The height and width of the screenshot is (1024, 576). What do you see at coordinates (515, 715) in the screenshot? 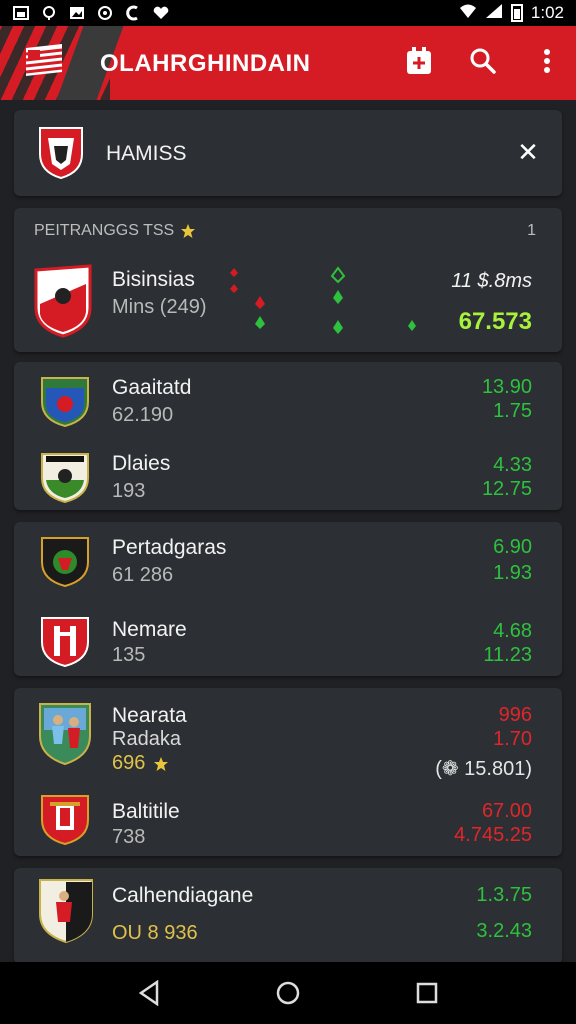
I see `odds-top: 996` at bounding box center [515, 715].